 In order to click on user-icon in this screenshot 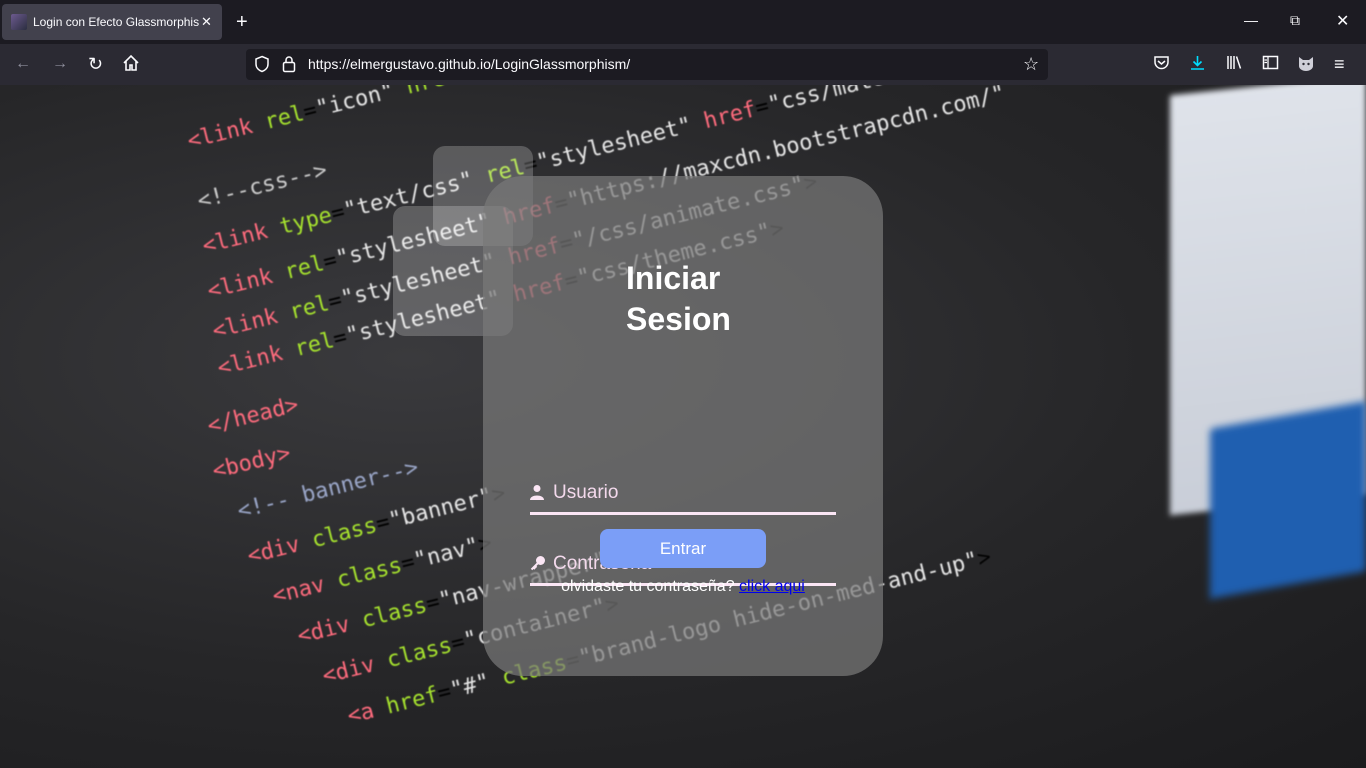, I will do `click(537, 494)`.